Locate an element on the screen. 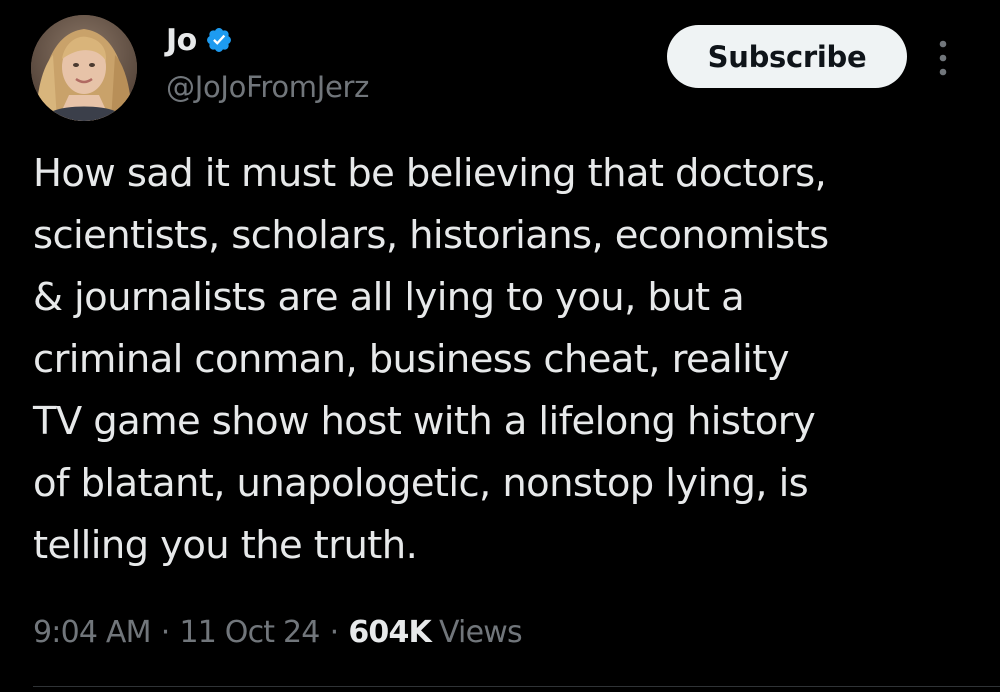 This screenshot has height=692, width=1000. tweet-date: 11 Oct 24 is located at coordinates (249, 632).